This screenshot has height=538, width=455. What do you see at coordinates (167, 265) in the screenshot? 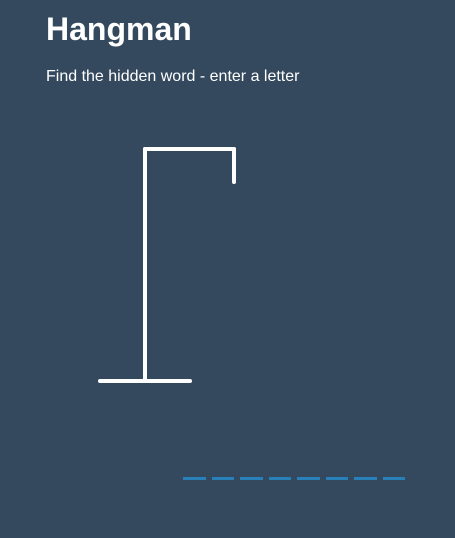
I see `gallows-figure` at bounding box center [167, 265].